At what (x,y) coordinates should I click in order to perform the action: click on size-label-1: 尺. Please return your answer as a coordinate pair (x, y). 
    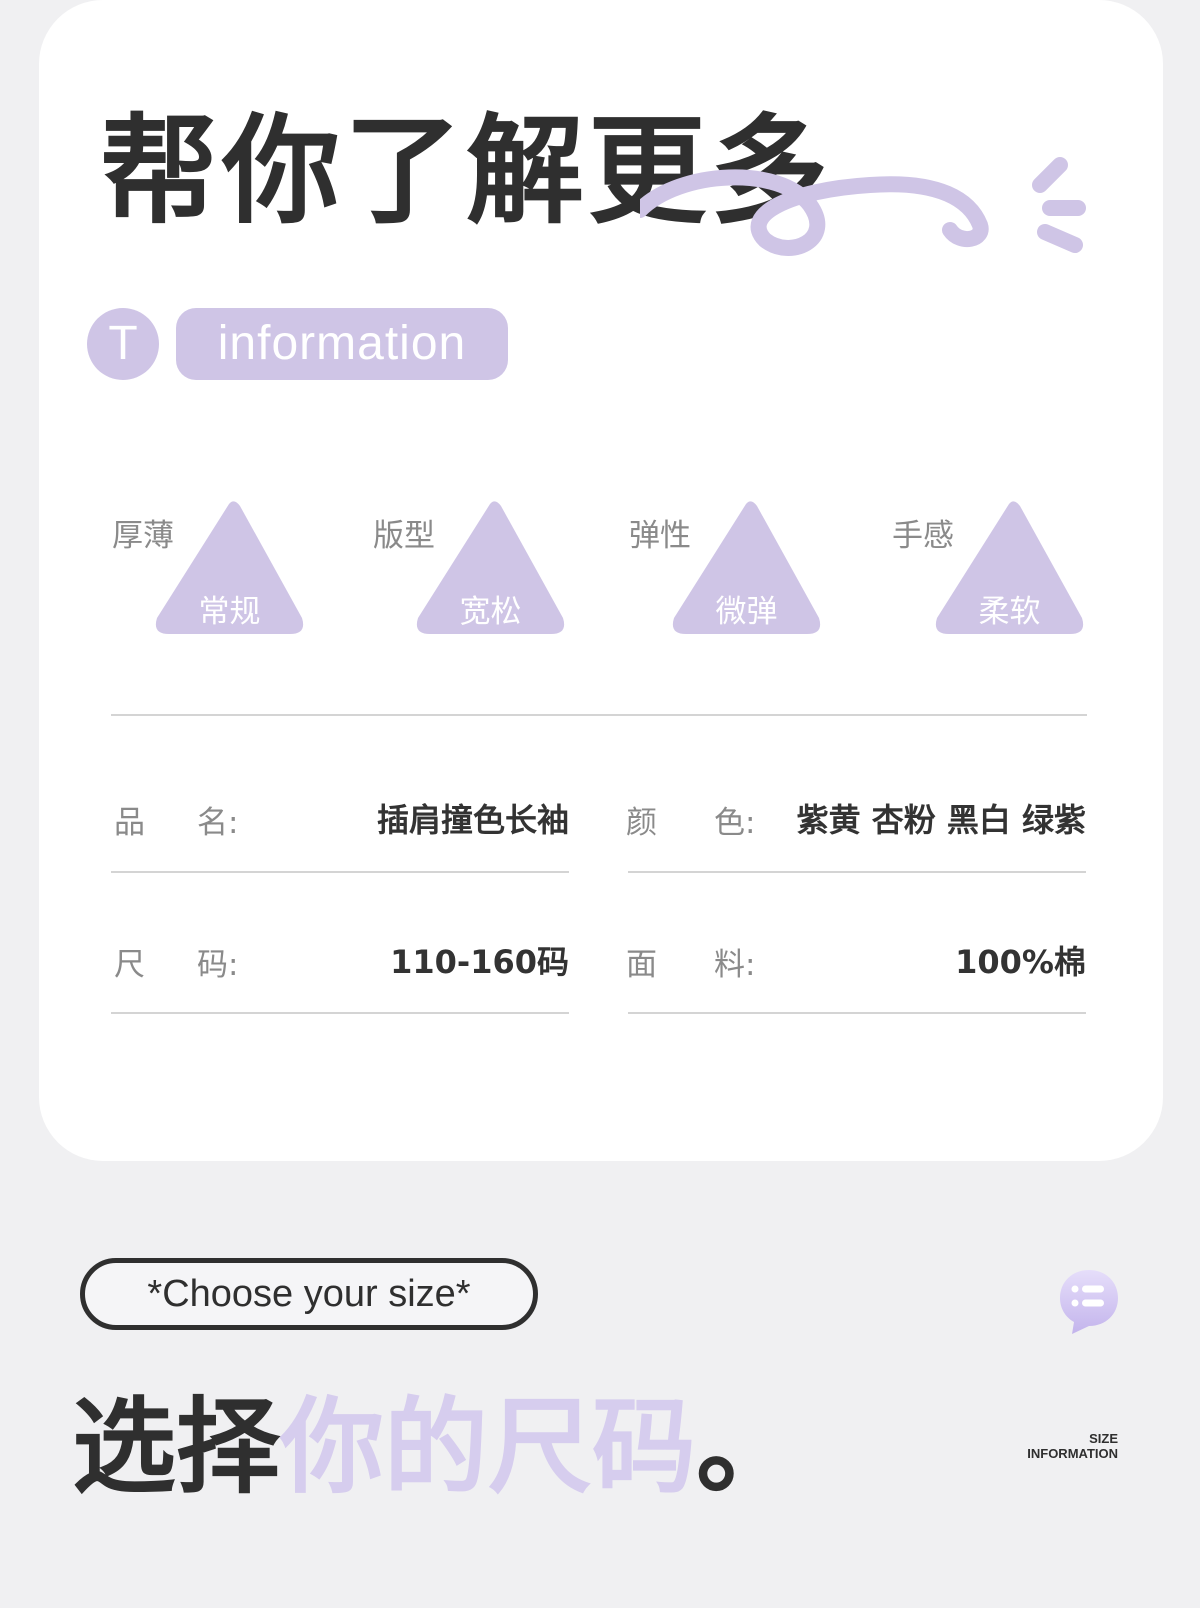
    Looking at the image, I should click on (129, 965).